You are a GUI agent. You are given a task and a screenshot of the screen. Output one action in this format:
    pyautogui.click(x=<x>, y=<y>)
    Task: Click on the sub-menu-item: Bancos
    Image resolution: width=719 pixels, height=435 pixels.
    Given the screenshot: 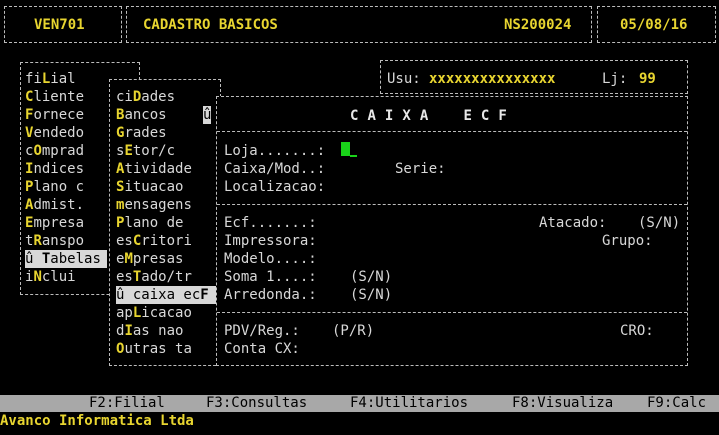 What is the action you would take?
    pyautogui.click(x=166, y=115)
    